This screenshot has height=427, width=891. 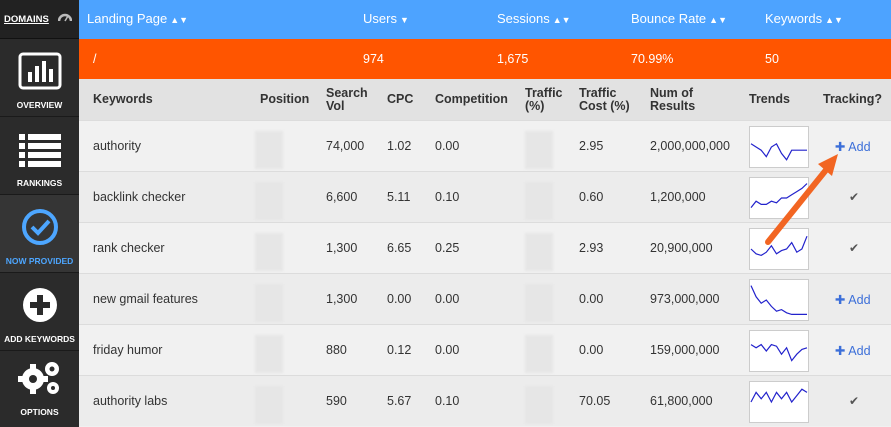 I want to click on dashboard-gauge-icon, so click(x=65, y=19).